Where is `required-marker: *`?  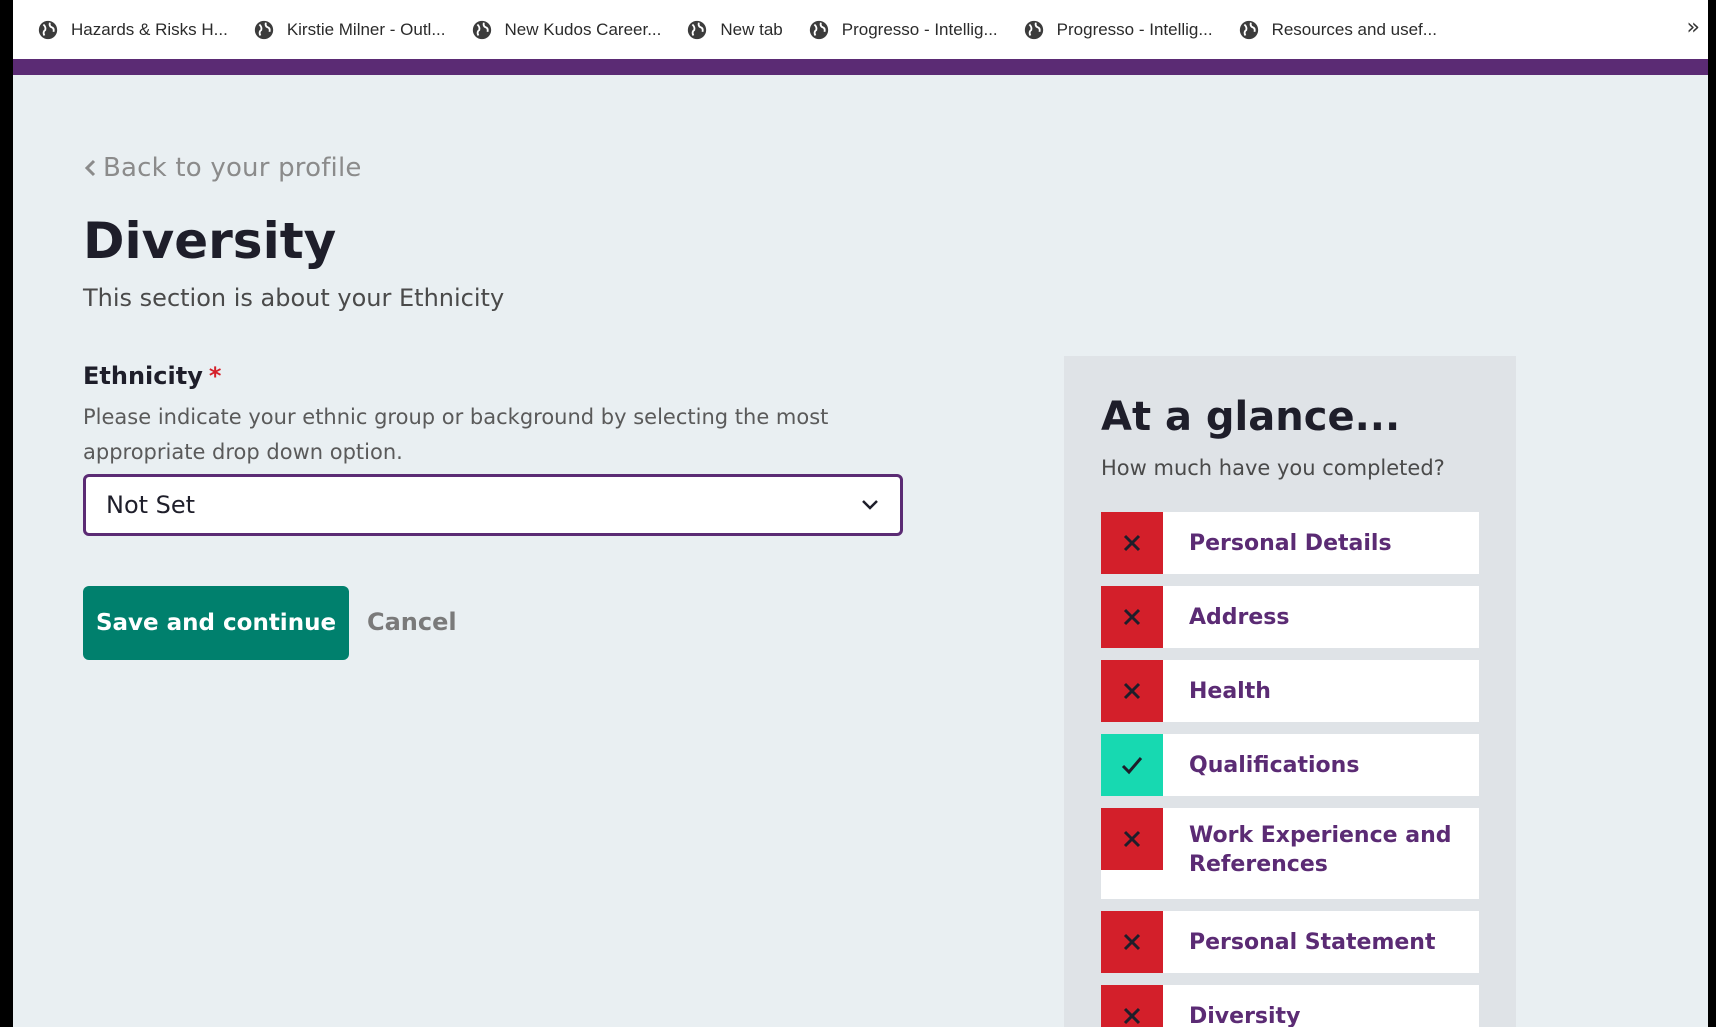 required-marker: * is located at coordinates (215, 376).